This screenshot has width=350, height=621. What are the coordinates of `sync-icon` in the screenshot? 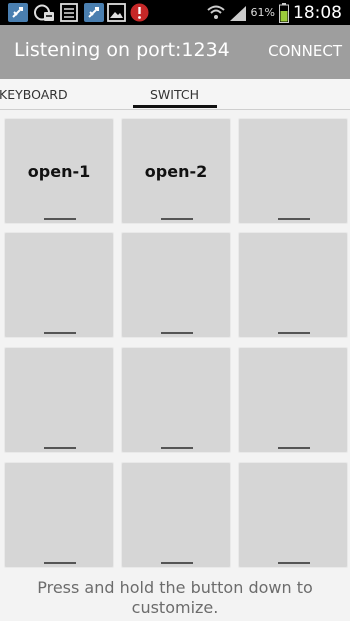 It's located at (44, 12).